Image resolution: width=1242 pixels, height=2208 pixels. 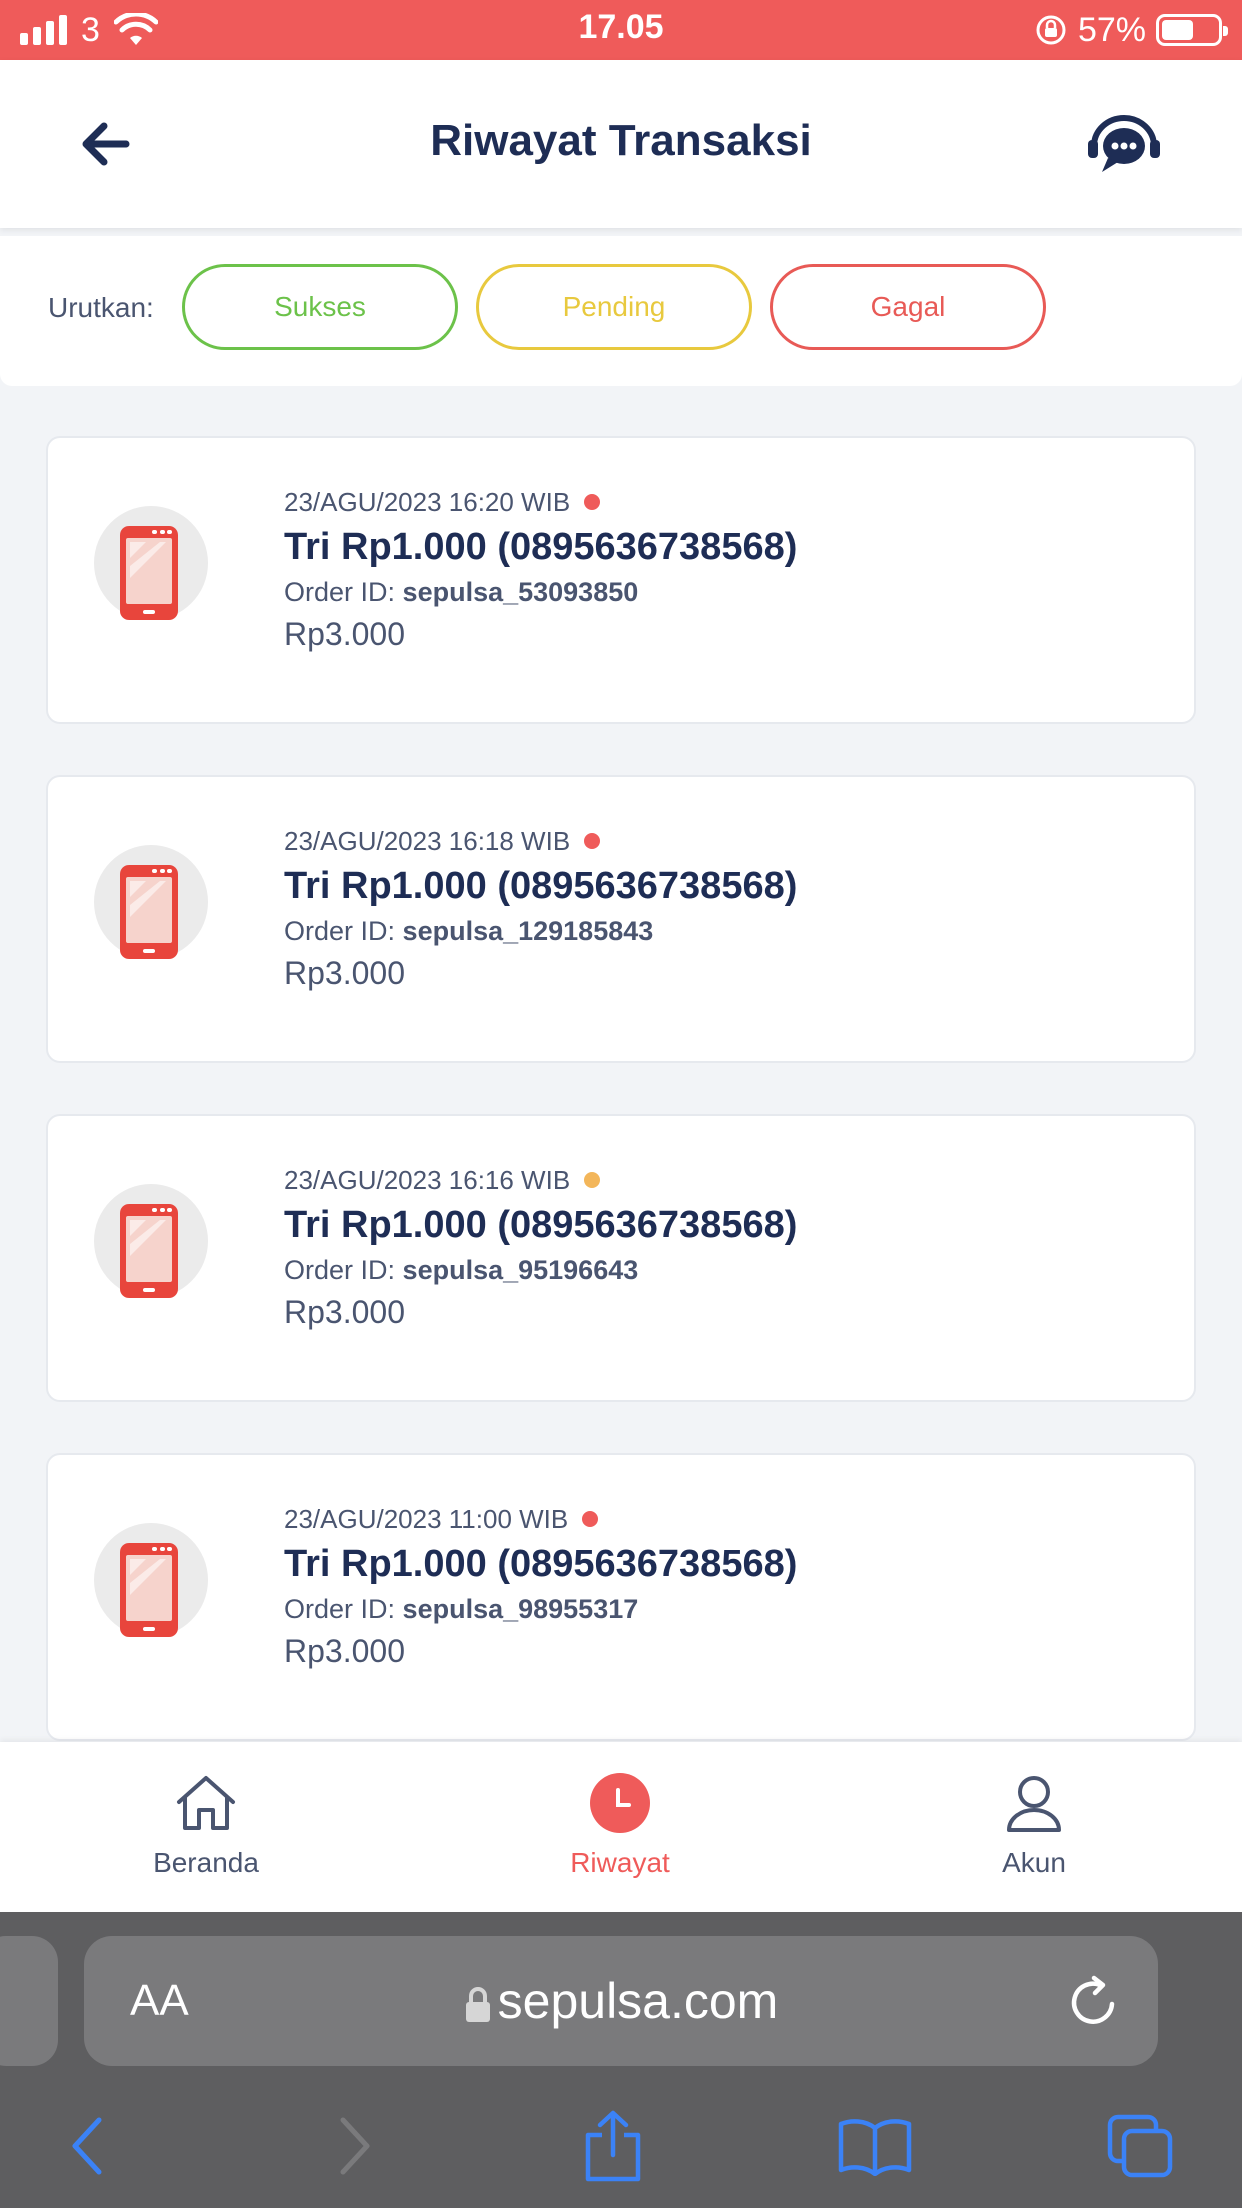 I want to click on url-bar: AA sepulsa.com, so click(x=621, y=2001).